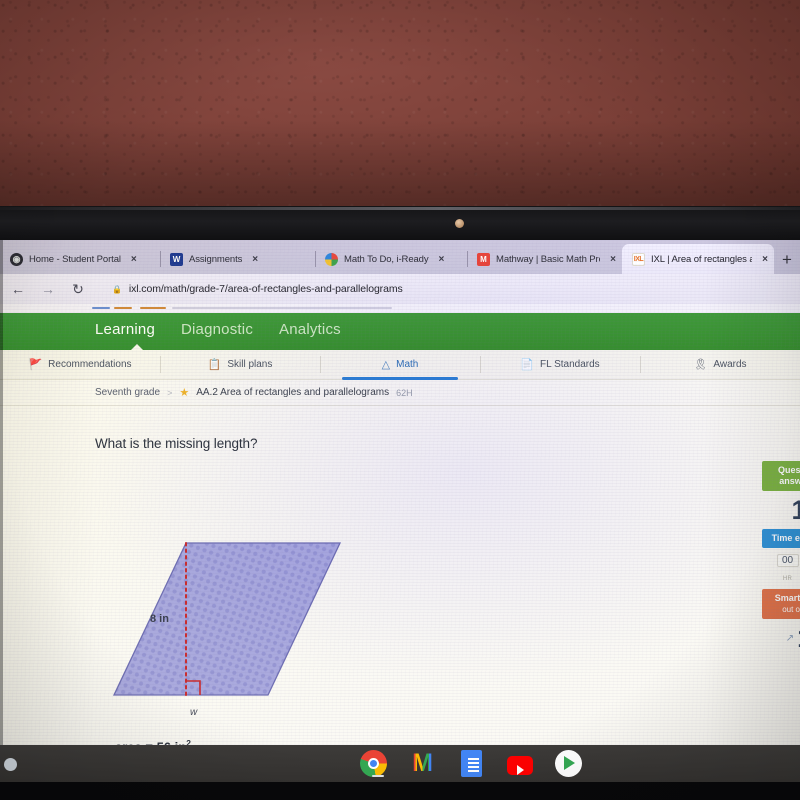  Describe the element at coordinates (404, 392) in the screenshot. I see `breadcrumb-skill-code: 62H` at that location.